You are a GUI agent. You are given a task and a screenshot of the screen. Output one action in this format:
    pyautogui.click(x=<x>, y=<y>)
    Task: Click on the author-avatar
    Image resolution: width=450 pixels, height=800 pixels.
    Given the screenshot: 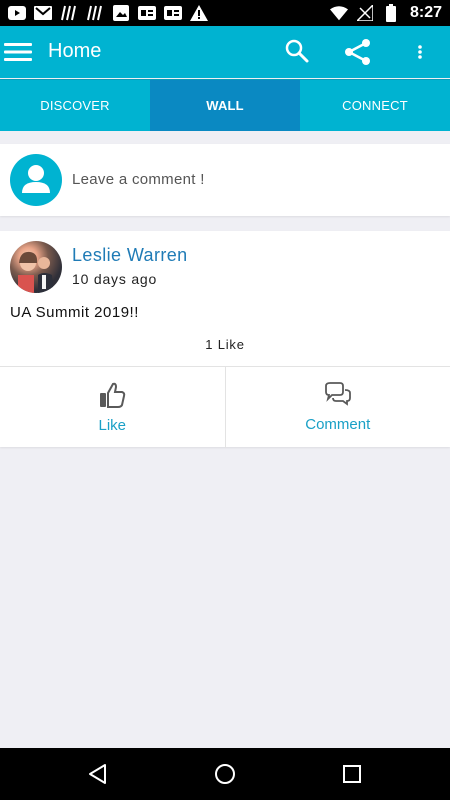 What is the action you would take?
    pyautogui.click(x=36, y=267)
    